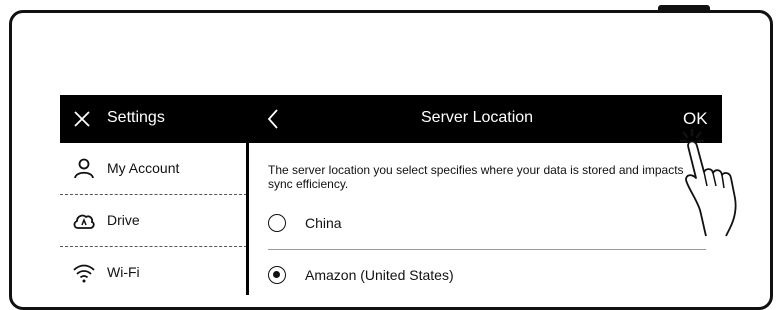  I want to click on top-bar: Settings Server Location OK, so click(391, 119).